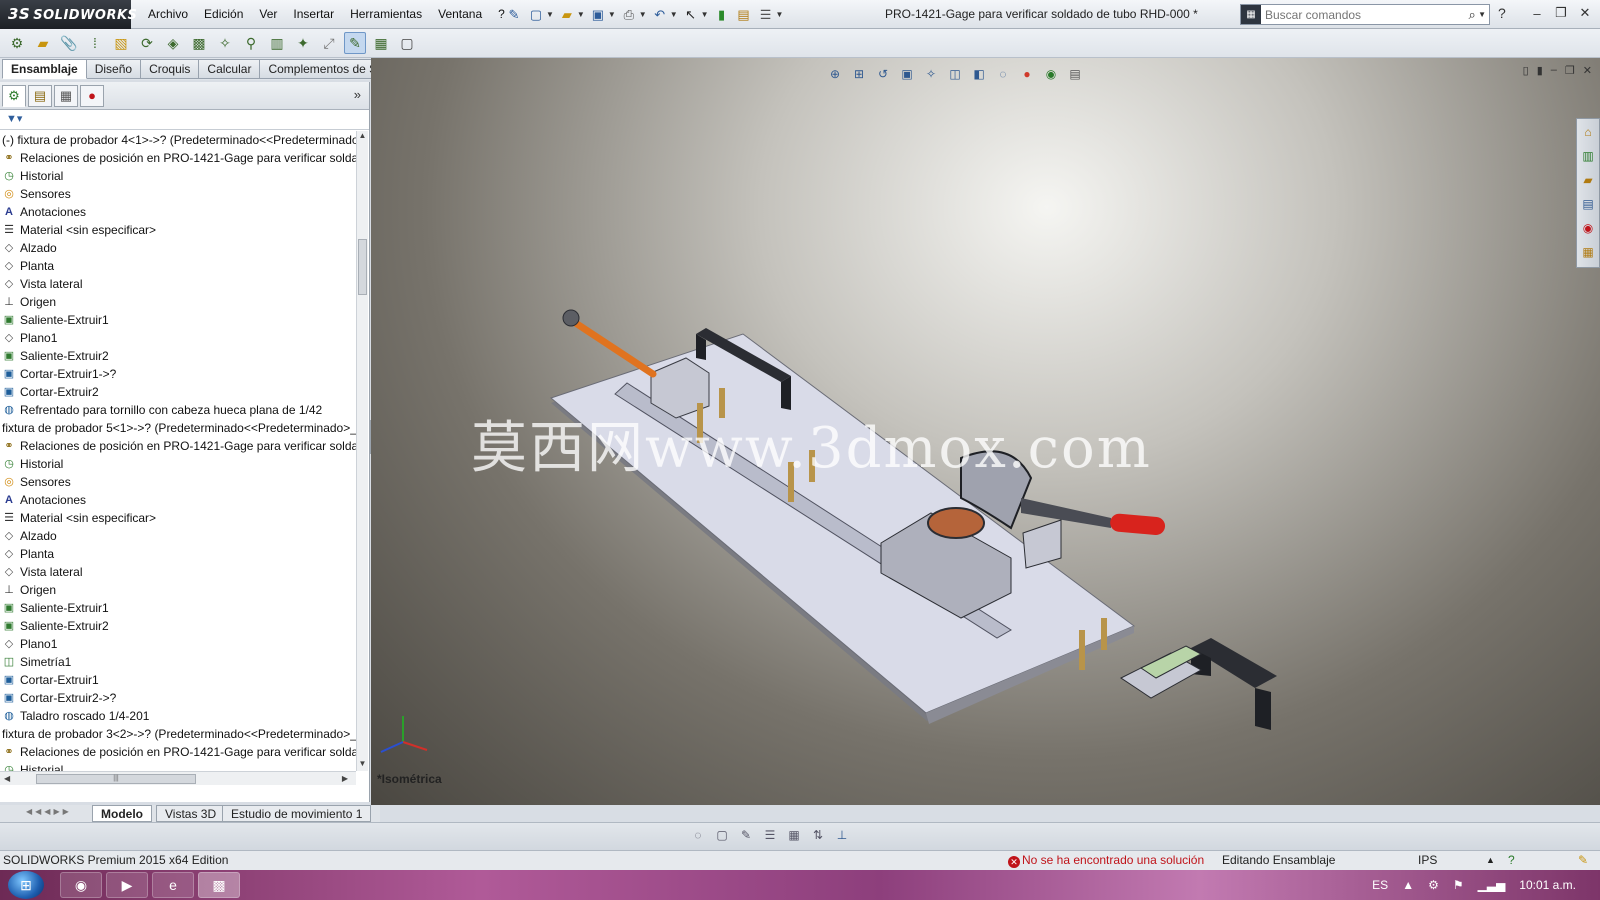 The image size is (1600, 900). What do you see at coordinates (1490, 860) in the screenshot?
I see `units-dropdown-icon: ▲` at bounding box center [1490, 860].